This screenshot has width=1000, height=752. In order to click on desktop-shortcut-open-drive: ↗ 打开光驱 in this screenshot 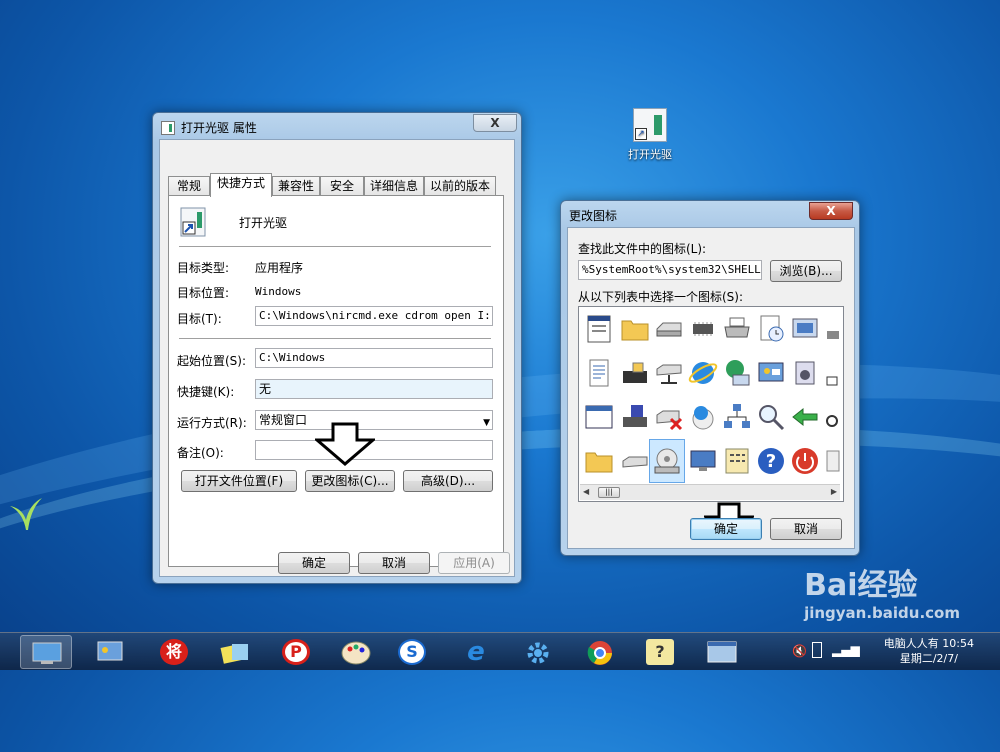, I will do `click(650, 135)`.